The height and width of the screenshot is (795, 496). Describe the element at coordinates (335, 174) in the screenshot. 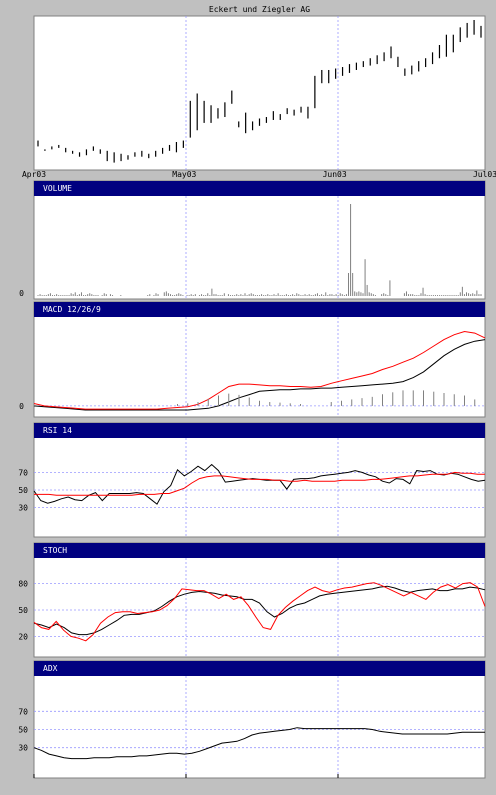

I see `x-tick-label: Jun03` at that location.